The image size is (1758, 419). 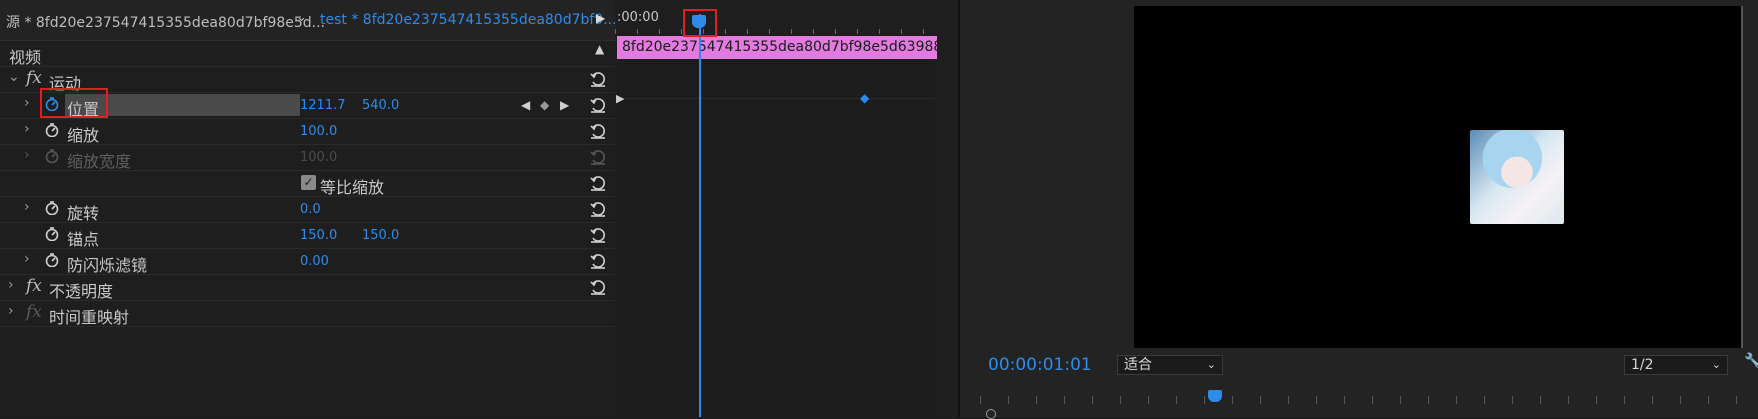 I want to click on scale-row: › 缩放 100.0, so click(x=307, y=131).